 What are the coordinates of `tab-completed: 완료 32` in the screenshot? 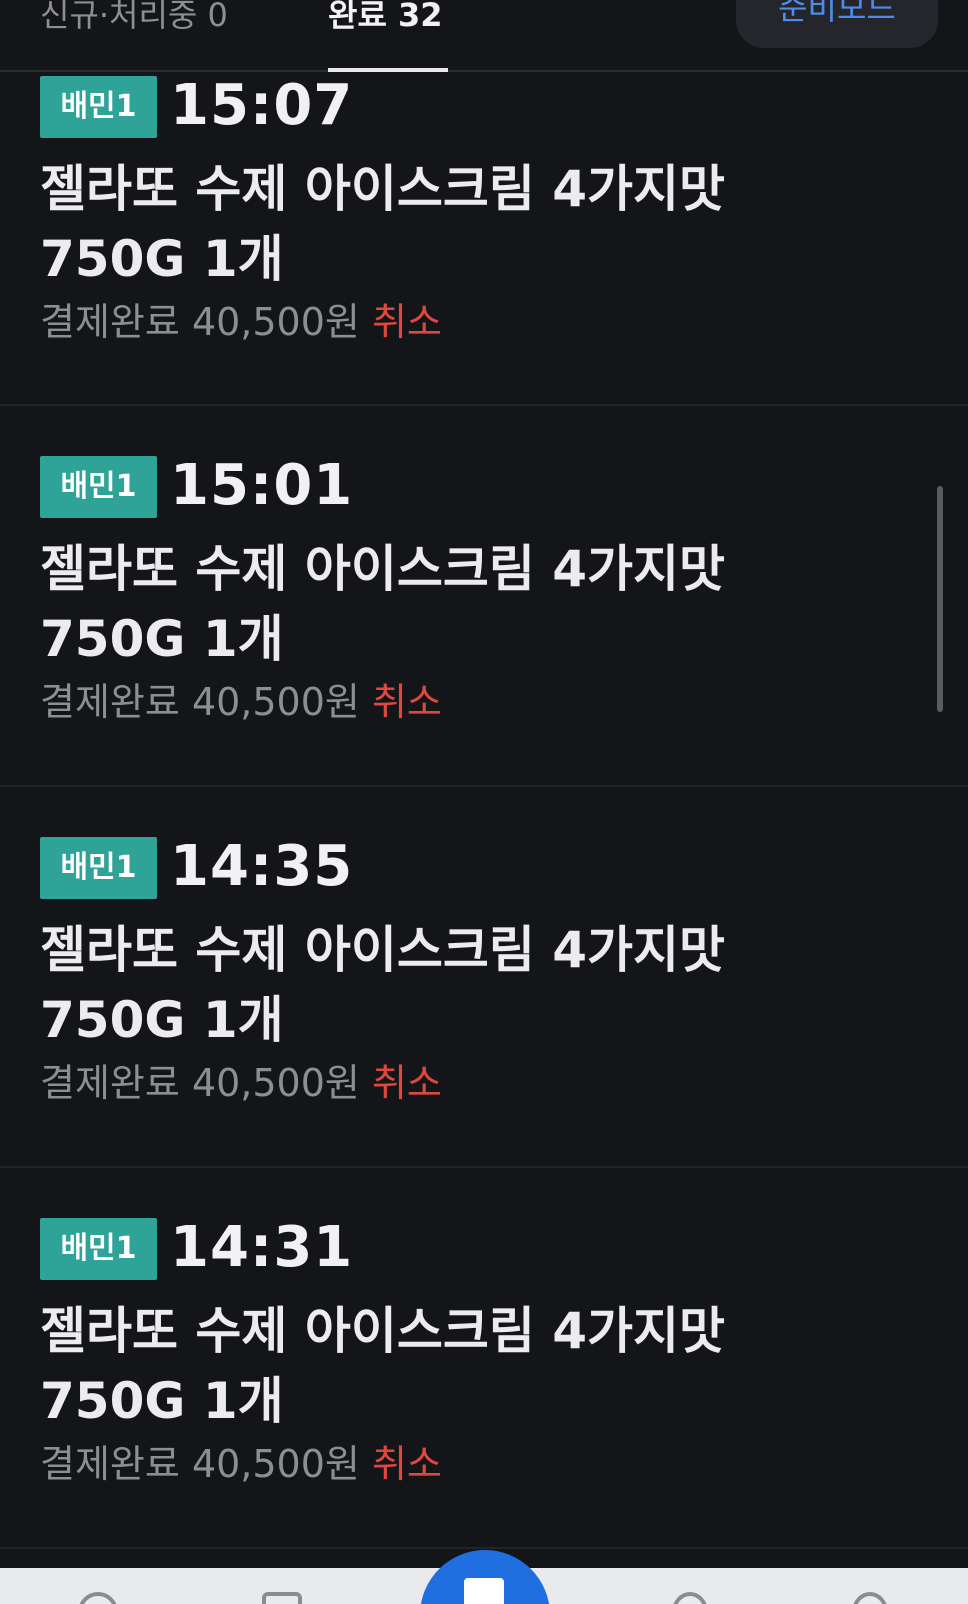 It's located at (385, 22).